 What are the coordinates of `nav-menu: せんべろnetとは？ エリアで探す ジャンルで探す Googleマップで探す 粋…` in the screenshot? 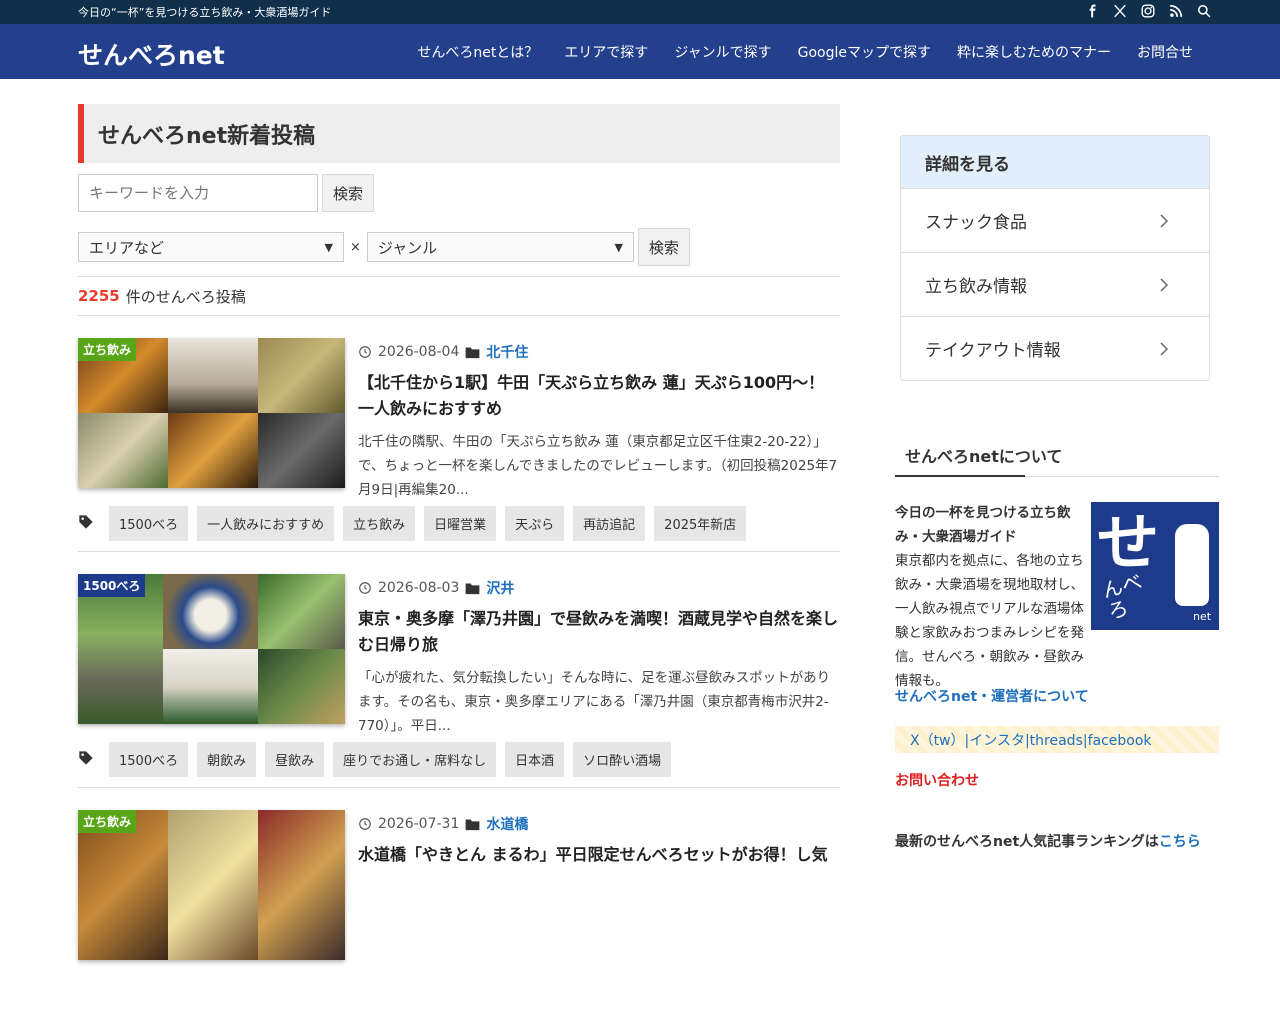 It's located at (805, 52).